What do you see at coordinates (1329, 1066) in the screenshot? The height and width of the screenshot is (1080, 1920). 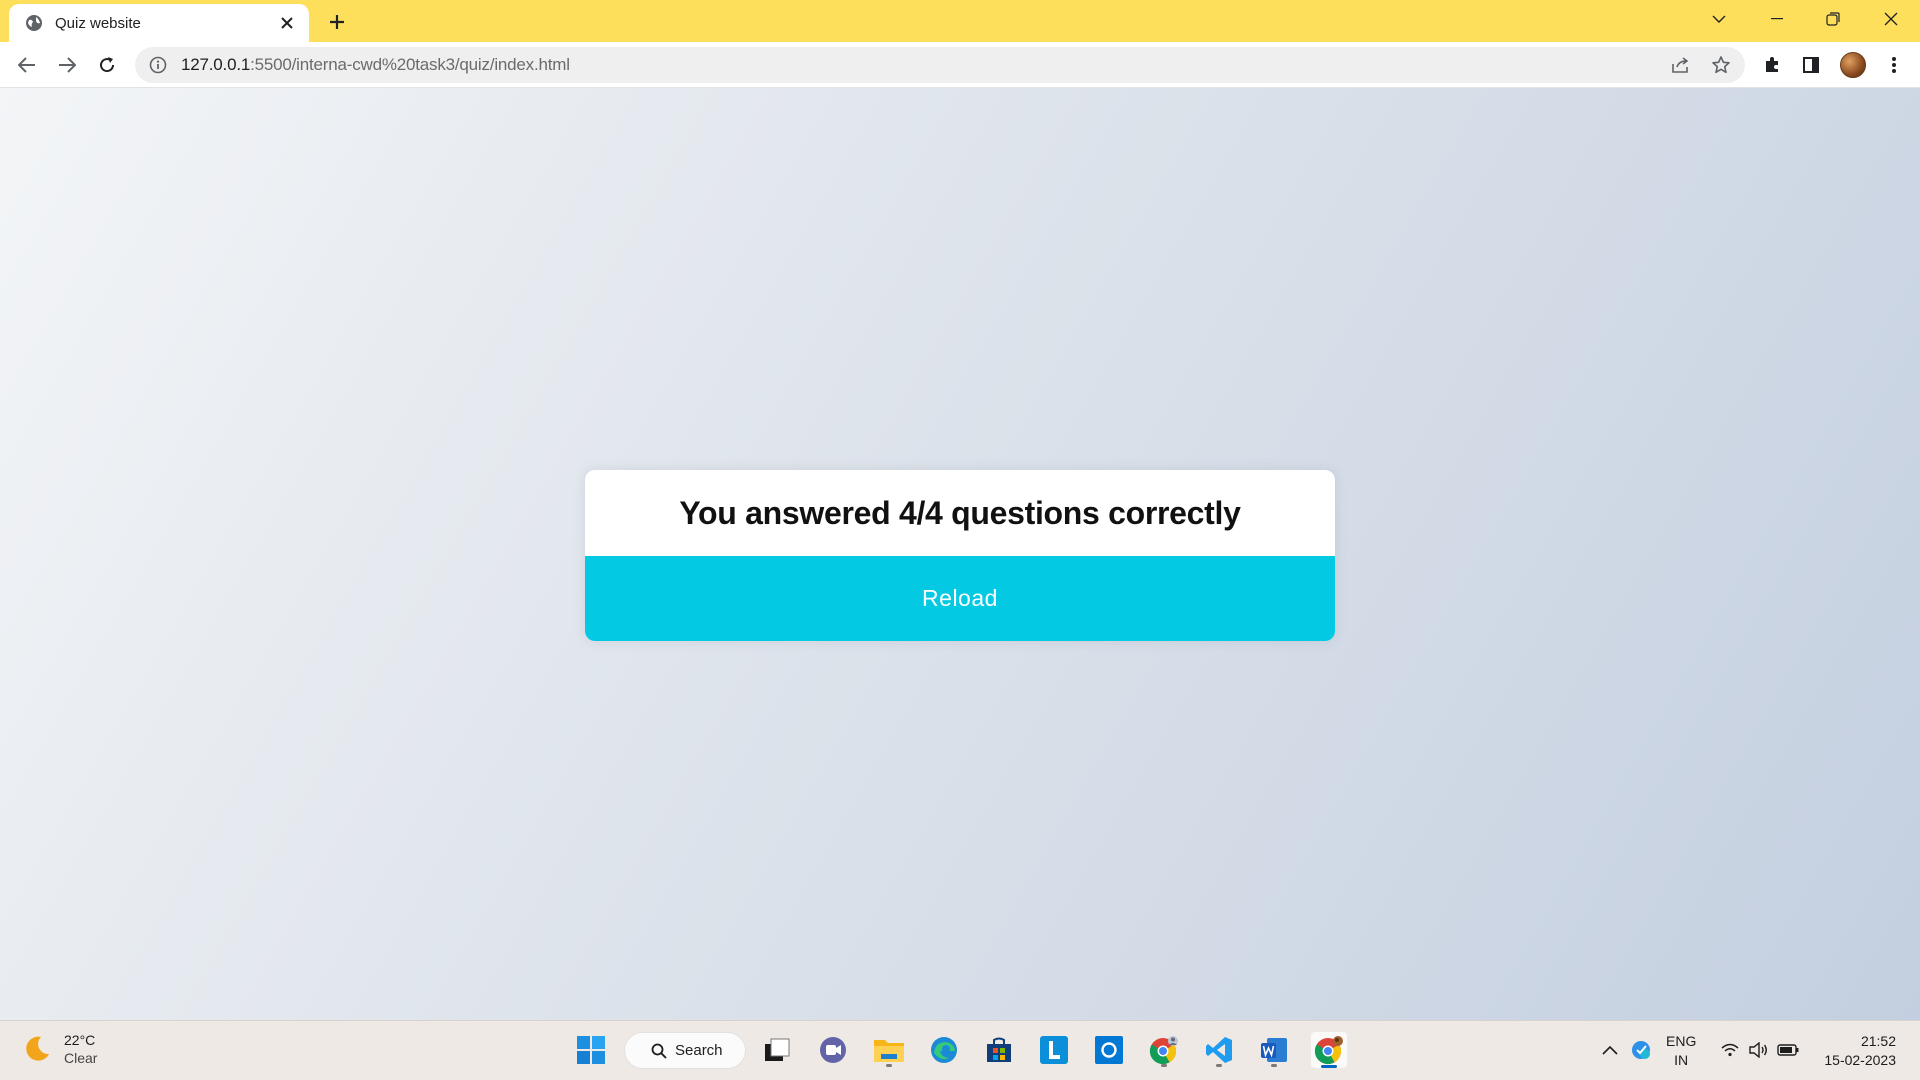 I see `active-window-indicator` at bounding box center [1329, 1066].